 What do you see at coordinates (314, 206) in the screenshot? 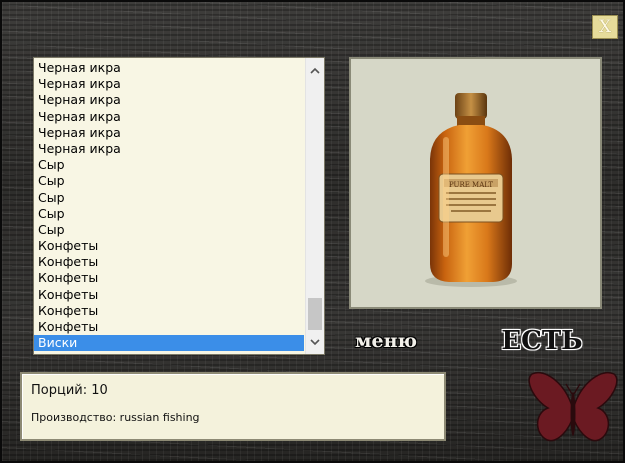
I see `list-scrollbar` at bounding box center [314, 206].